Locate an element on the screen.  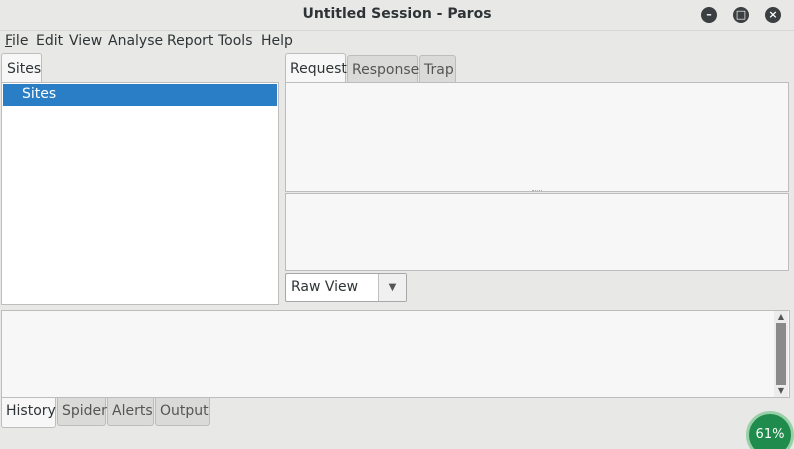
tab-sites: Sites is located at coordinates (21, 68).